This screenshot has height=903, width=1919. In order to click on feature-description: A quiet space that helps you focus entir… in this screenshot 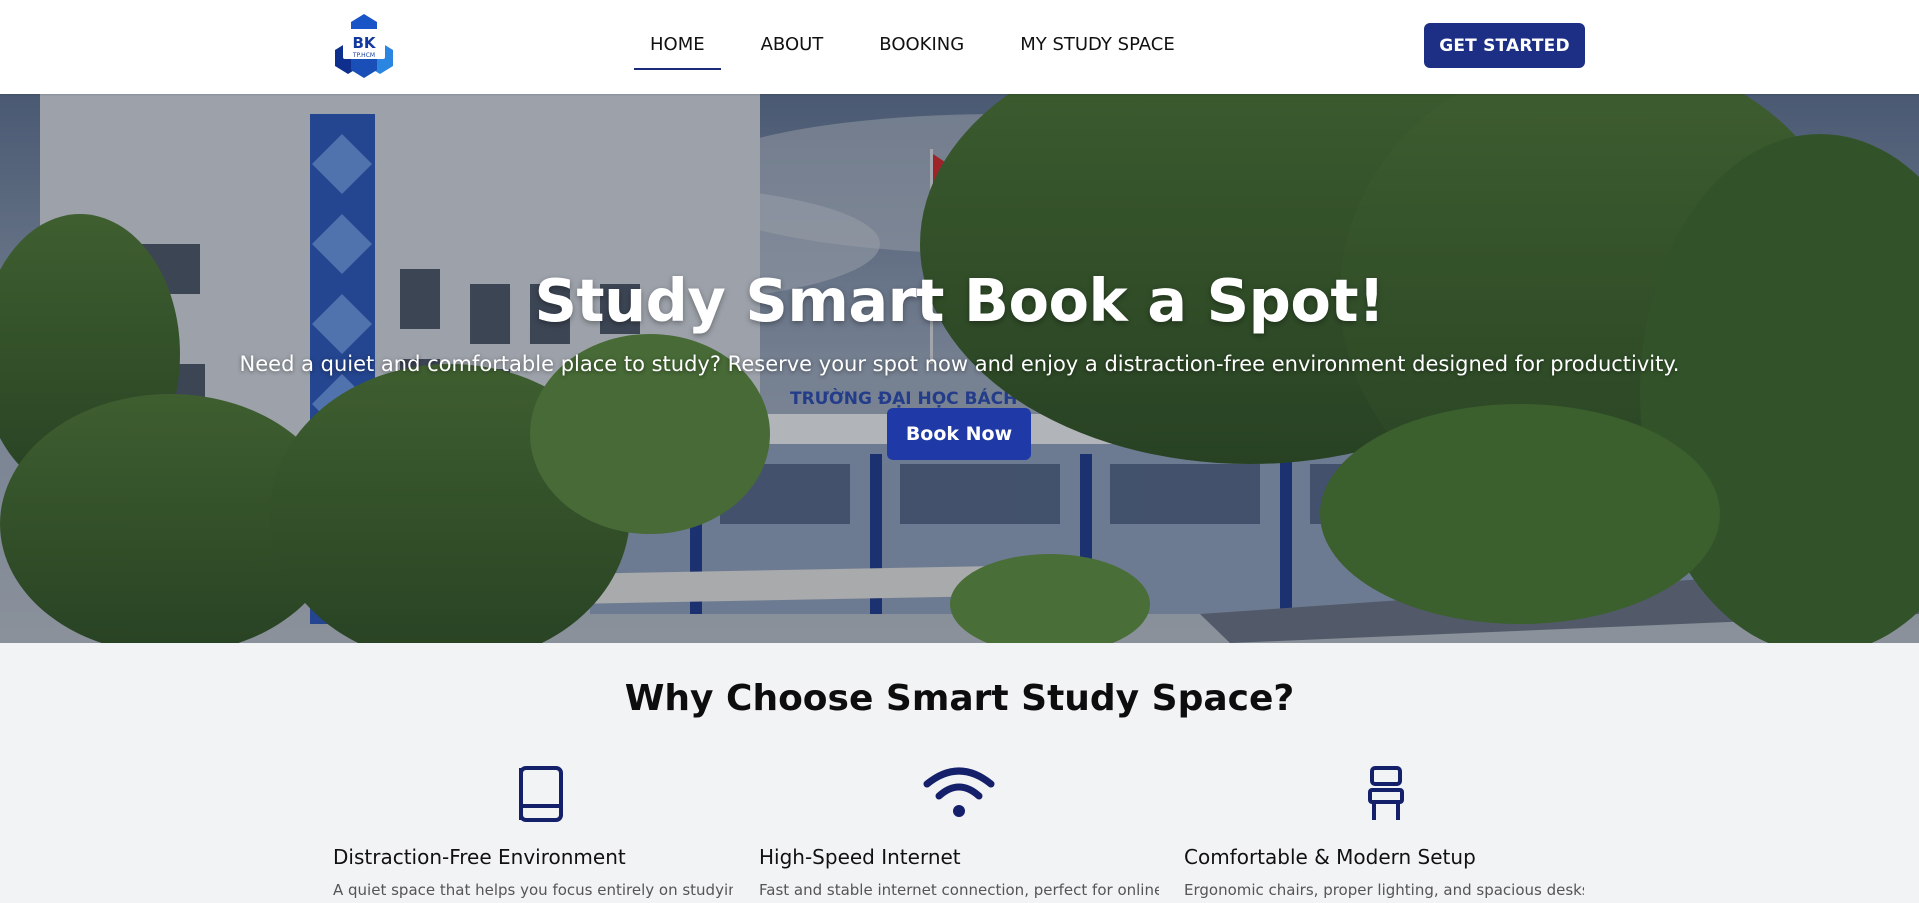, I will do `click(533, 890)`.